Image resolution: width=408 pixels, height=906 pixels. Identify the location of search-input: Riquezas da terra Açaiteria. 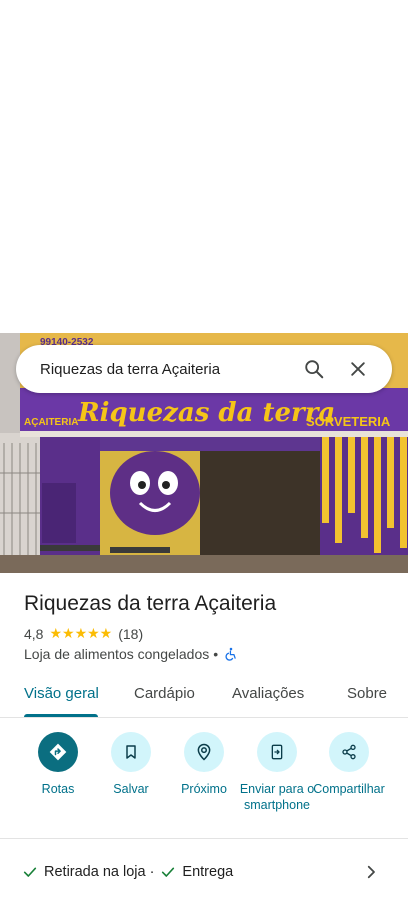
(166, 369).